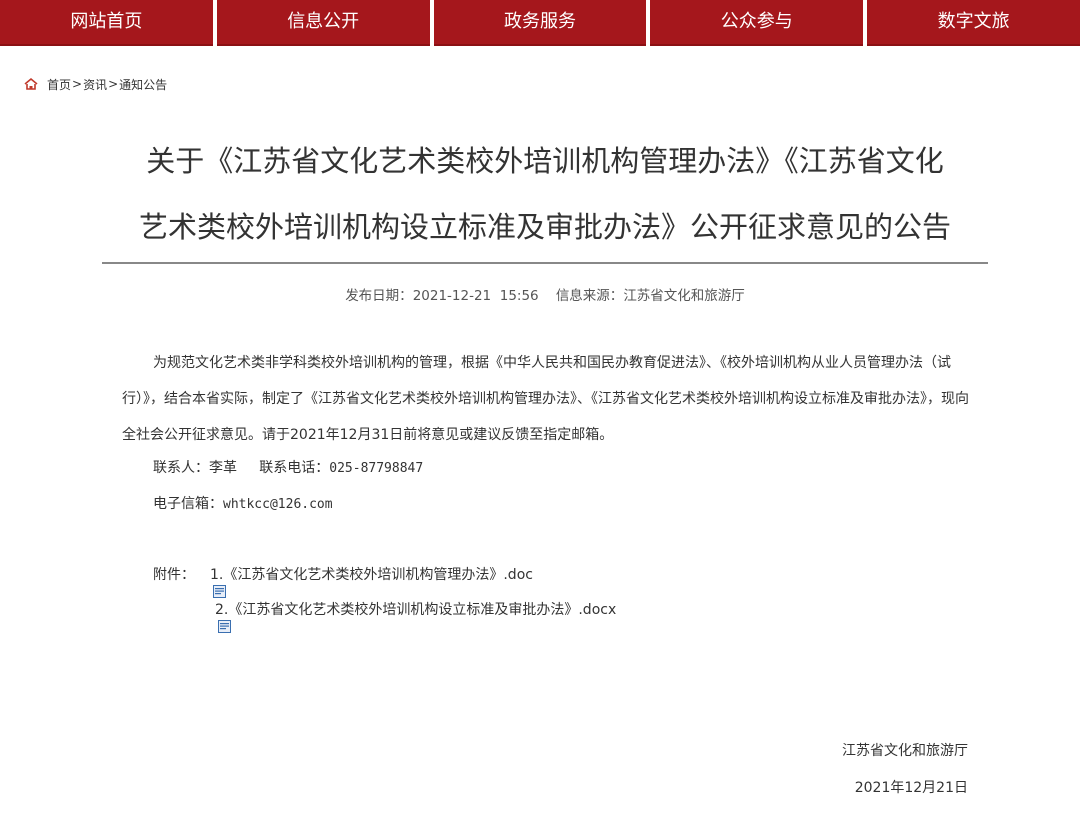 Image resolution: width=1080 pixels, height=827 pixels. Describe the element at coordinates (545, 294) in the screenshot. I see `article-meta: 发布日期：2021-12-21 15:56 信息来源：江苏省文化和旅游厅` at that location.